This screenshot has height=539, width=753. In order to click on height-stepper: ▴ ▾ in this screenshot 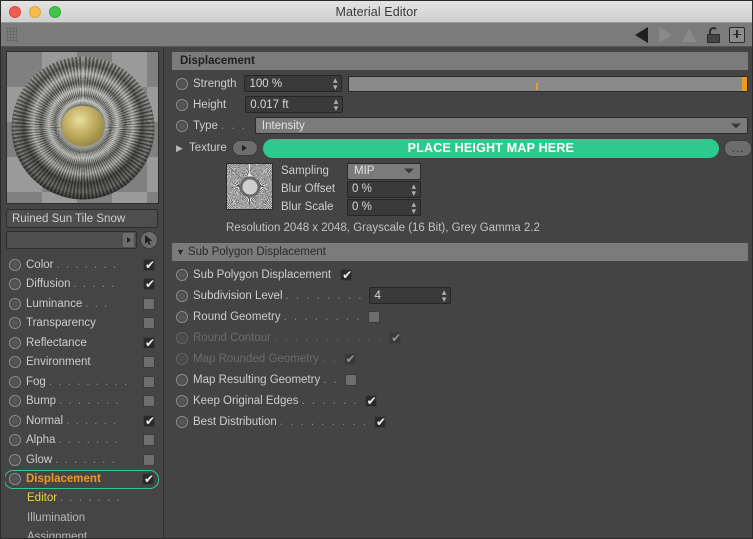, I will do `click(336, 105)`.